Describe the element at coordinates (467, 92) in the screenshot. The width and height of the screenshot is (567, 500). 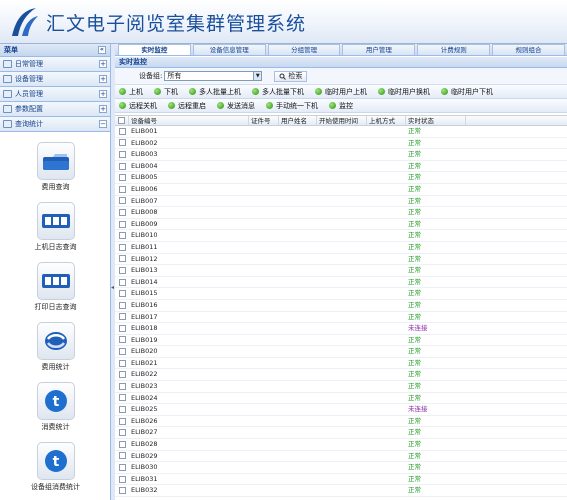
I see `action-button: 临时用户下机` at that location.